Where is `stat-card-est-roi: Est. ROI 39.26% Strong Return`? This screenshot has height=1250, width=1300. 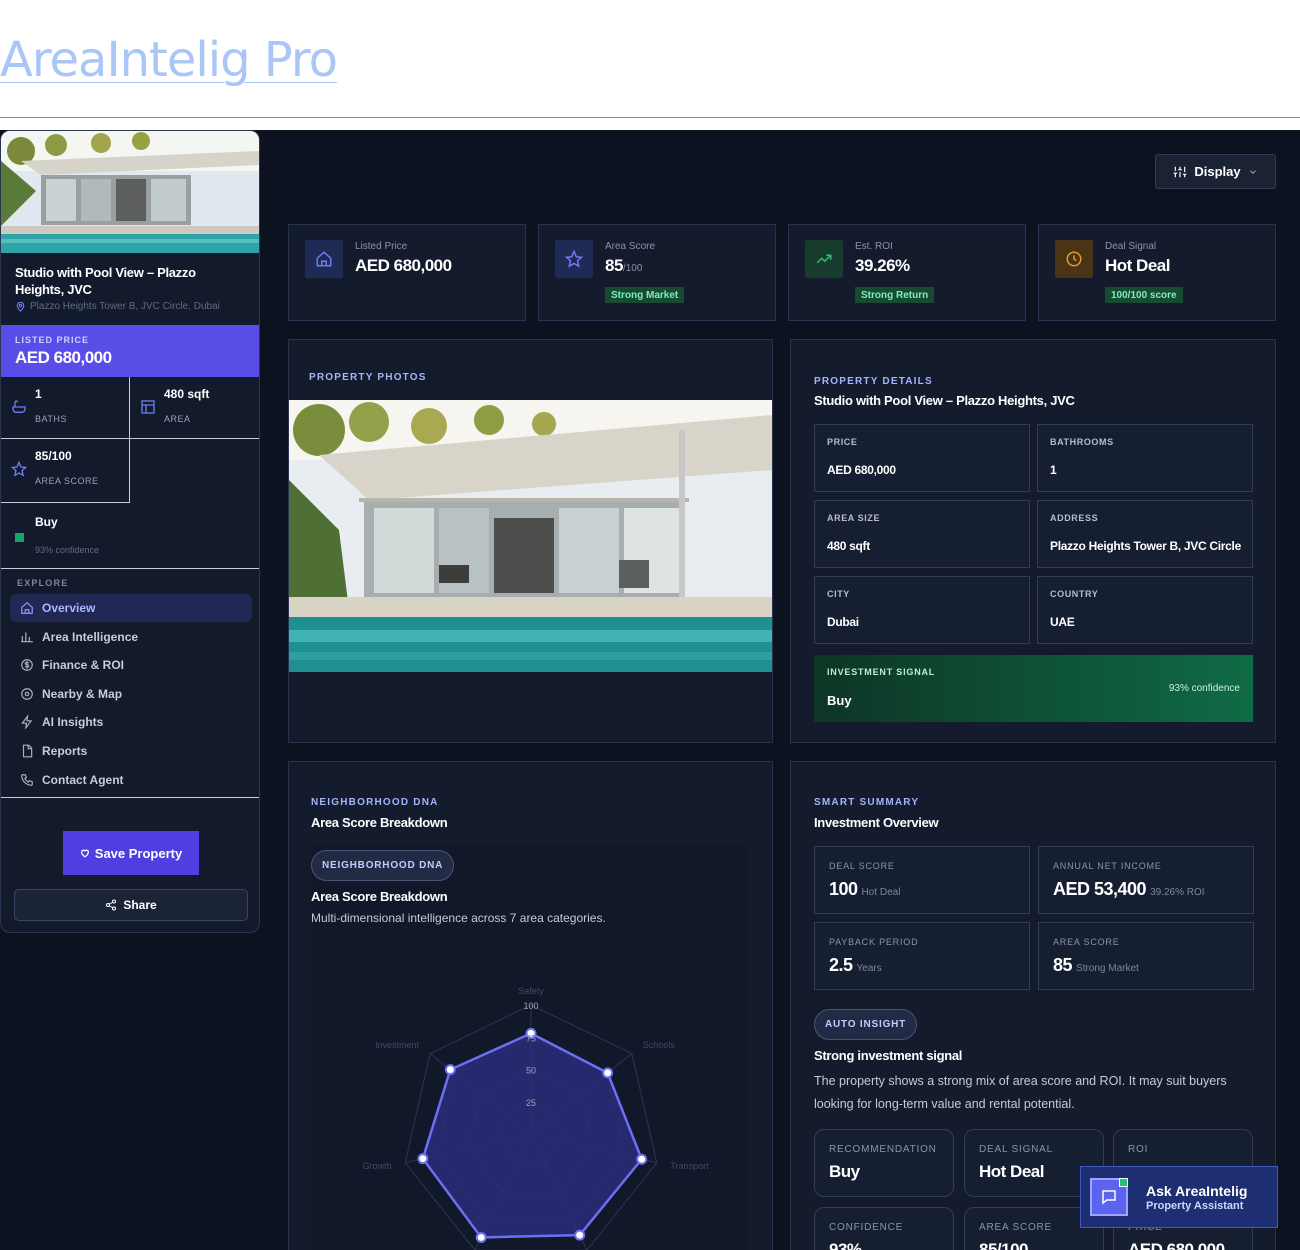 stat-card-est-roi: Est. ROI 39.26% Strong Return is located at coordinates (907, 272).